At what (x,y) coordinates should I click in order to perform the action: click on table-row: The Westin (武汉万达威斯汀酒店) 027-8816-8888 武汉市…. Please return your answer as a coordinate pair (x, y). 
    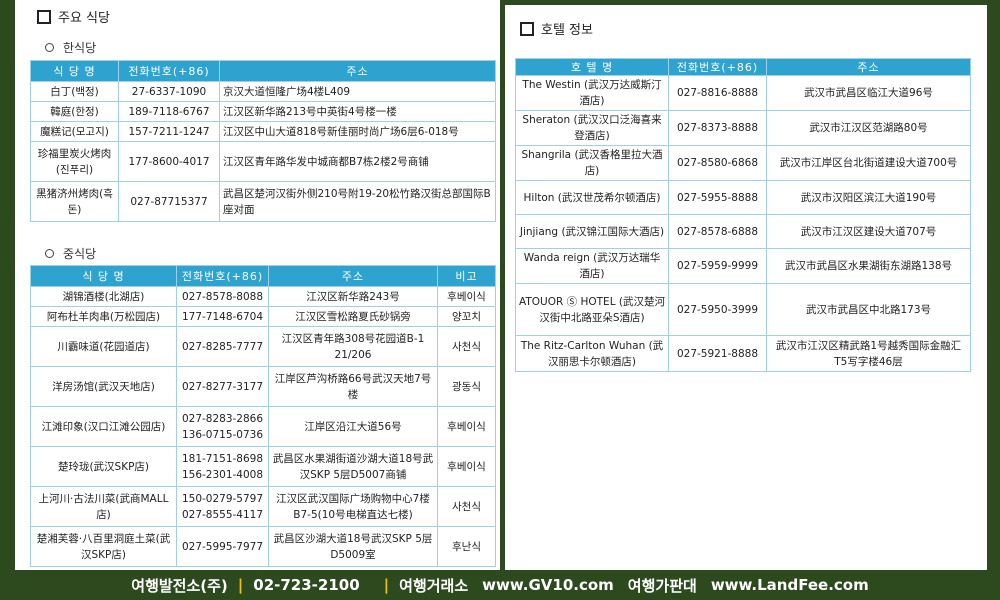
    Looking at the image, I should click on (743, 93).